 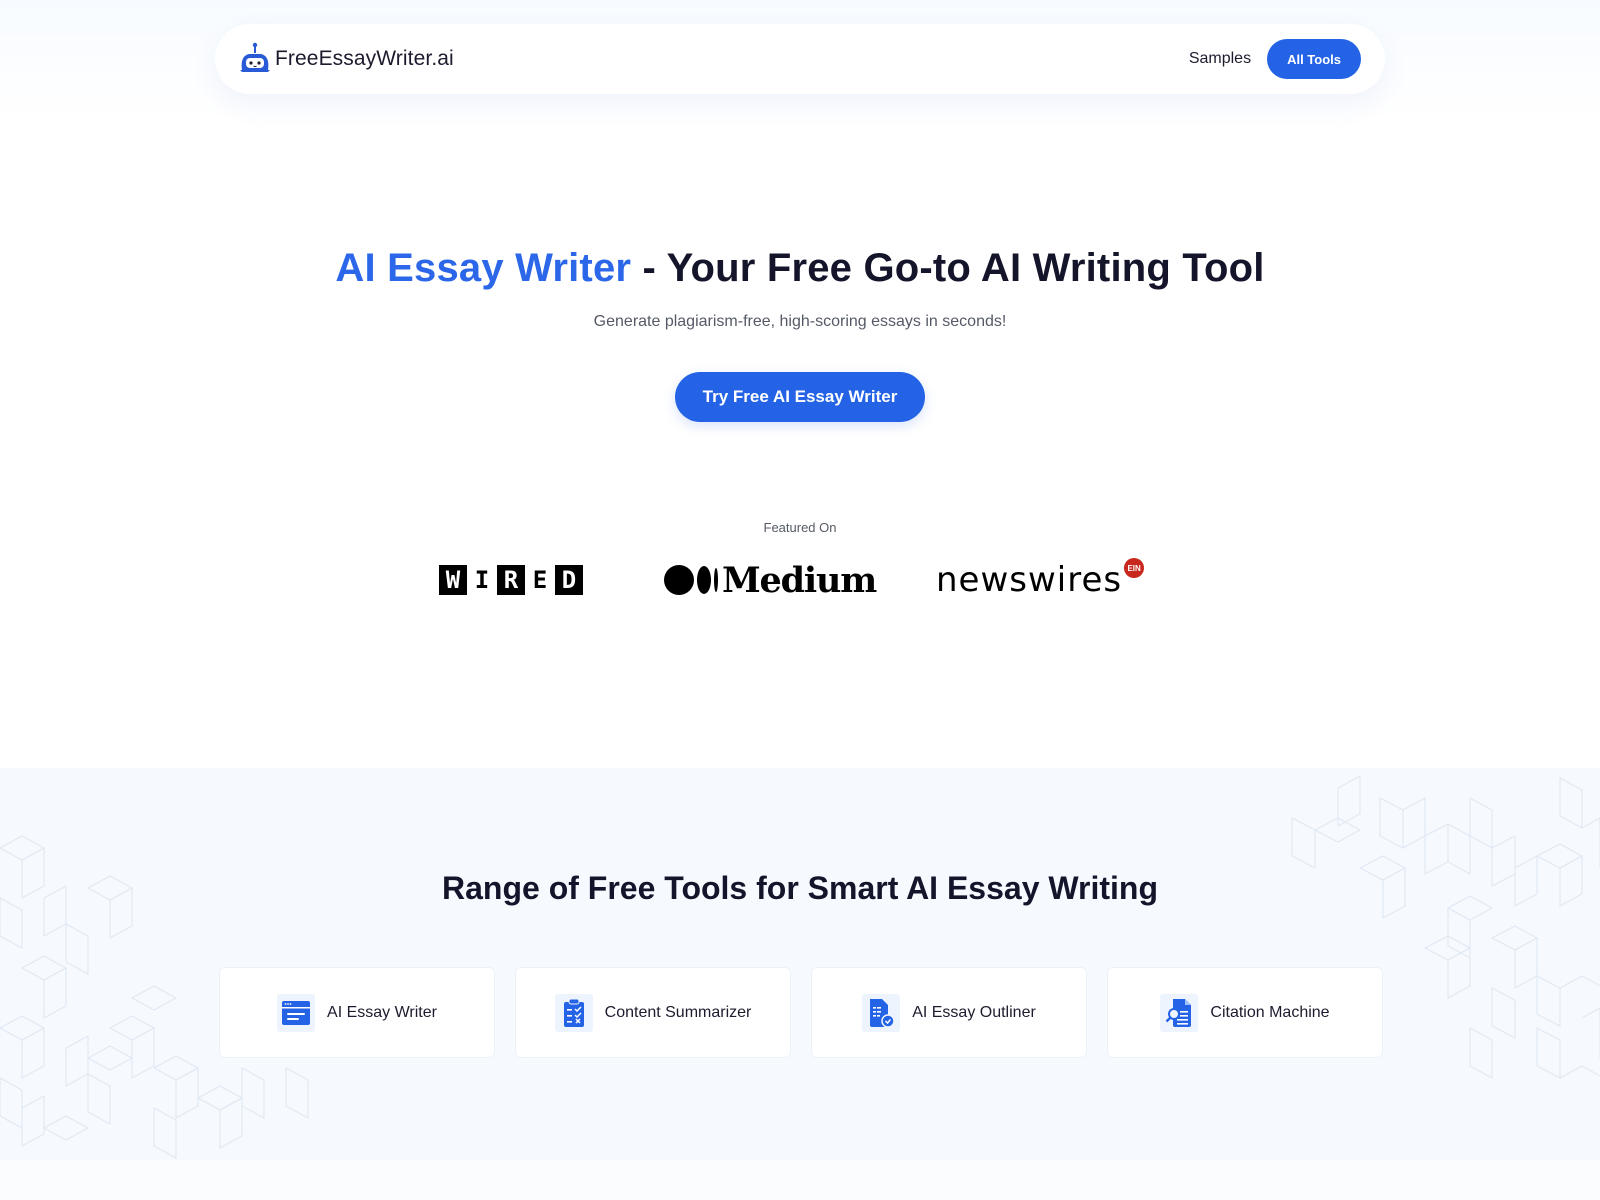 I want to click on medium-dots-icon, so click(x=691, y=580).